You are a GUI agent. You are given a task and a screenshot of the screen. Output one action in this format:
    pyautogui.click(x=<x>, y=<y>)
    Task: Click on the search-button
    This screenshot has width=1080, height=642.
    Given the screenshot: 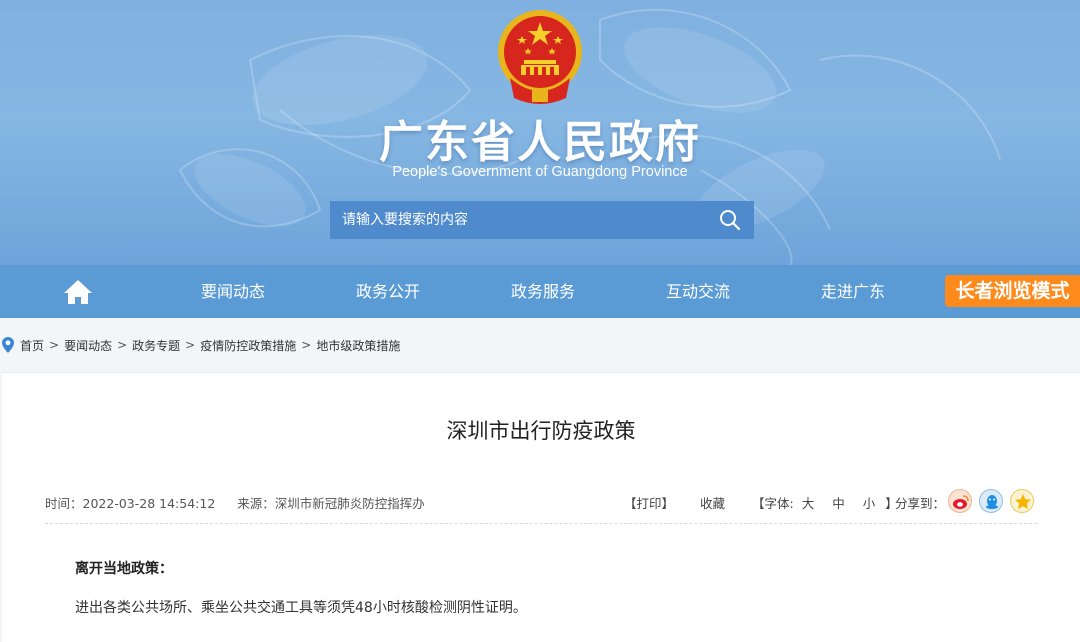 What is the action you would take?
    pyautogui.click(x=730, y=220)
    